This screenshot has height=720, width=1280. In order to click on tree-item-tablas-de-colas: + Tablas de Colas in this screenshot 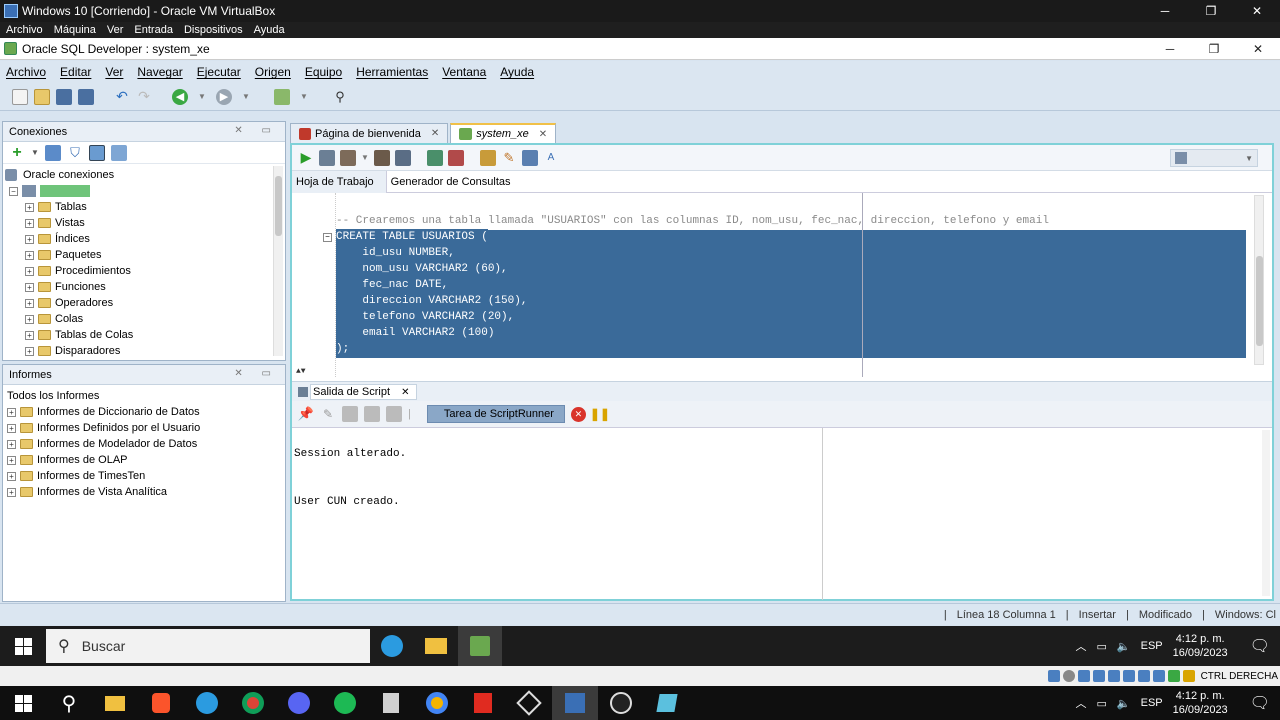, I will do `click(145, 335)`.